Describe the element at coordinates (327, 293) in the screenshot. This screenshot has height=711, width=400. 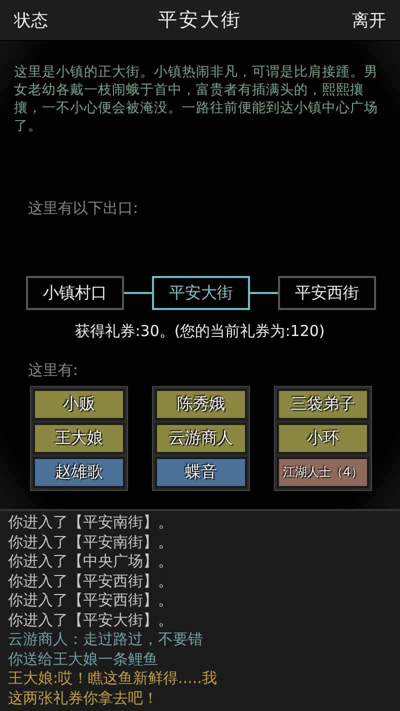
I see `exit-button: 平安西街` at that location.